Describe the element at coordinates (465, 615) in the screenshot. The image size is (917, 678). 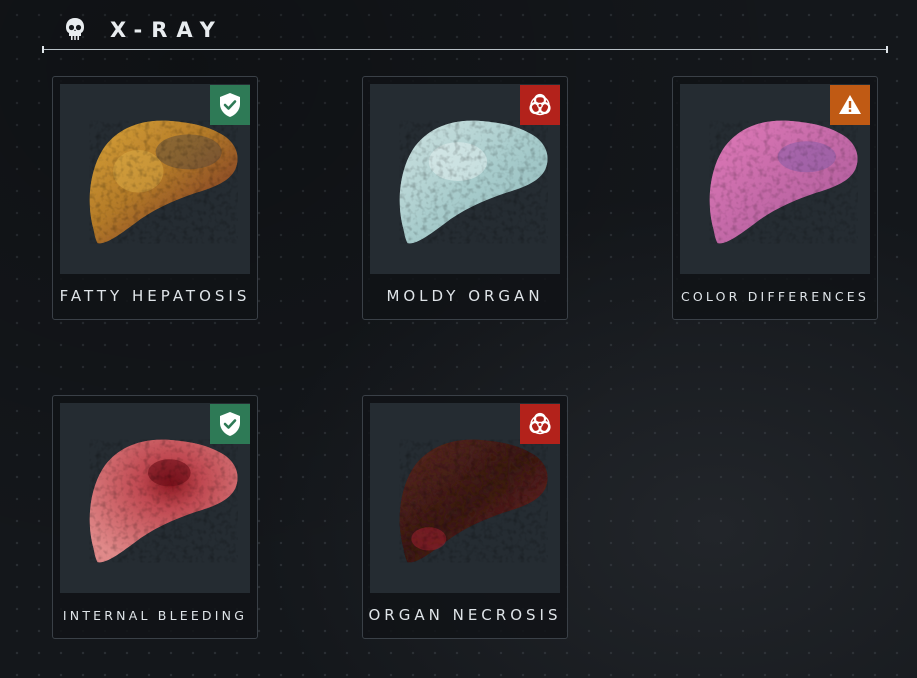
I see `card-label: ORGAN NECROSIS` at that location.